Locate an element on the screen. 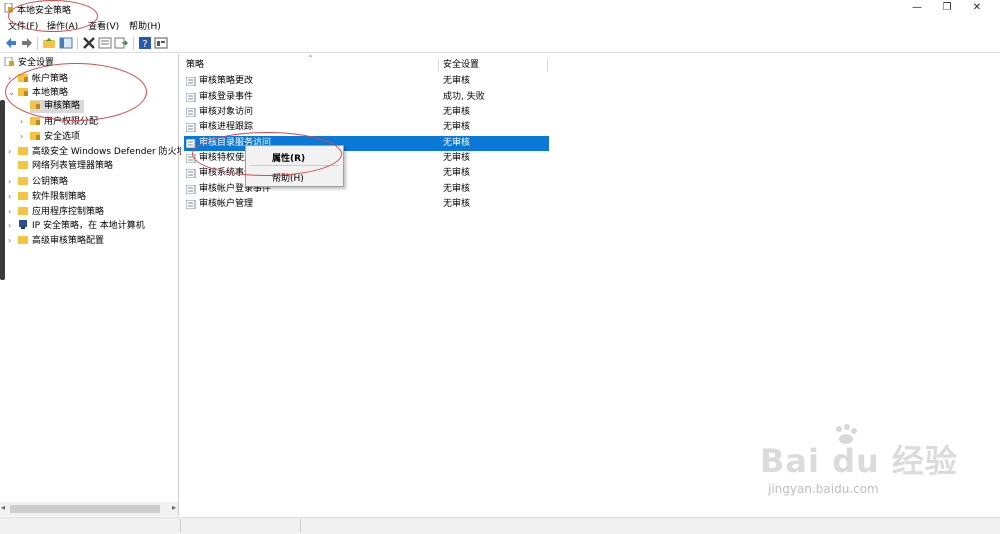 The image size is (1000, 534). forward-arrow-icon is located at coordinates (27, 43).